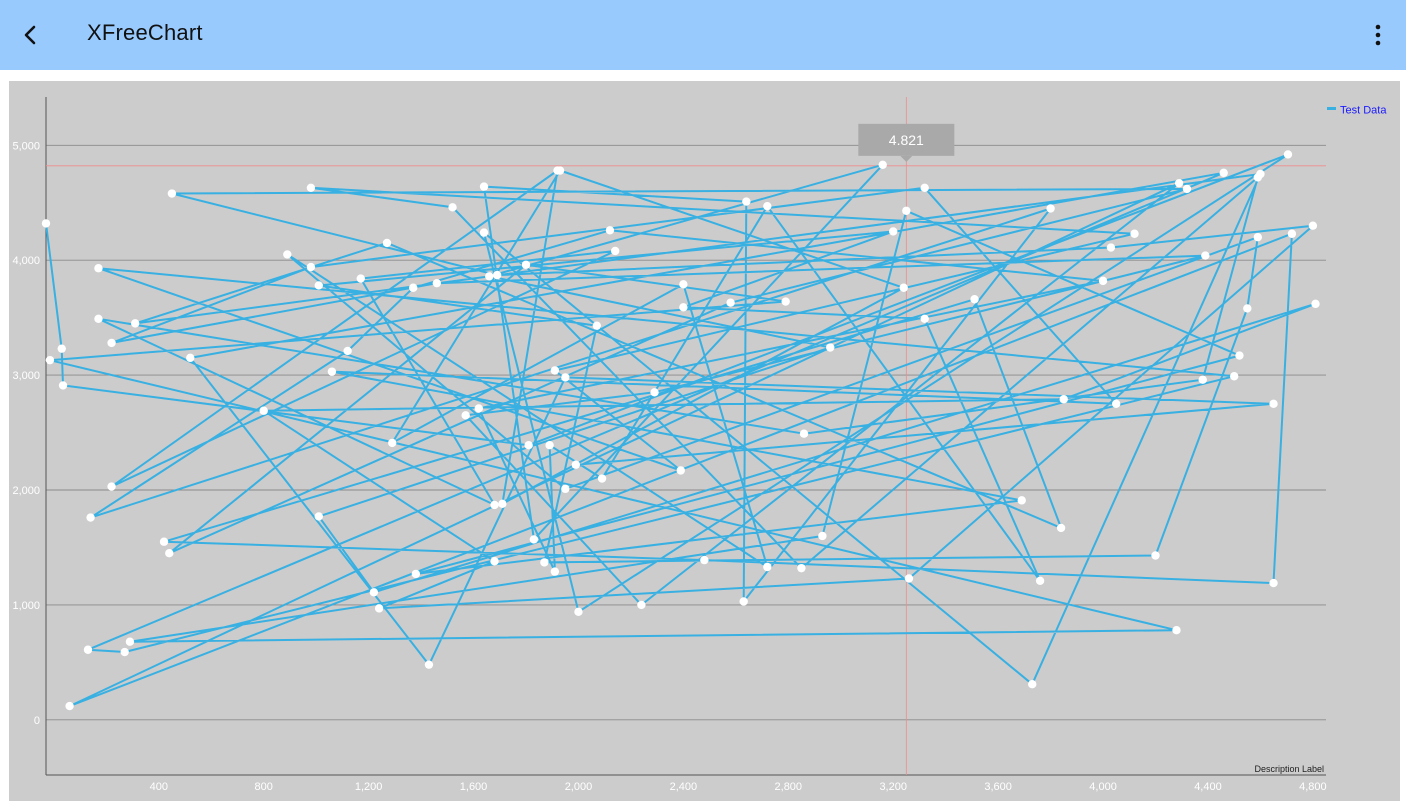  Describe the element at coordinates (893, 787) in the screenshot. I see `x-tick-label: 3,200` at that location.